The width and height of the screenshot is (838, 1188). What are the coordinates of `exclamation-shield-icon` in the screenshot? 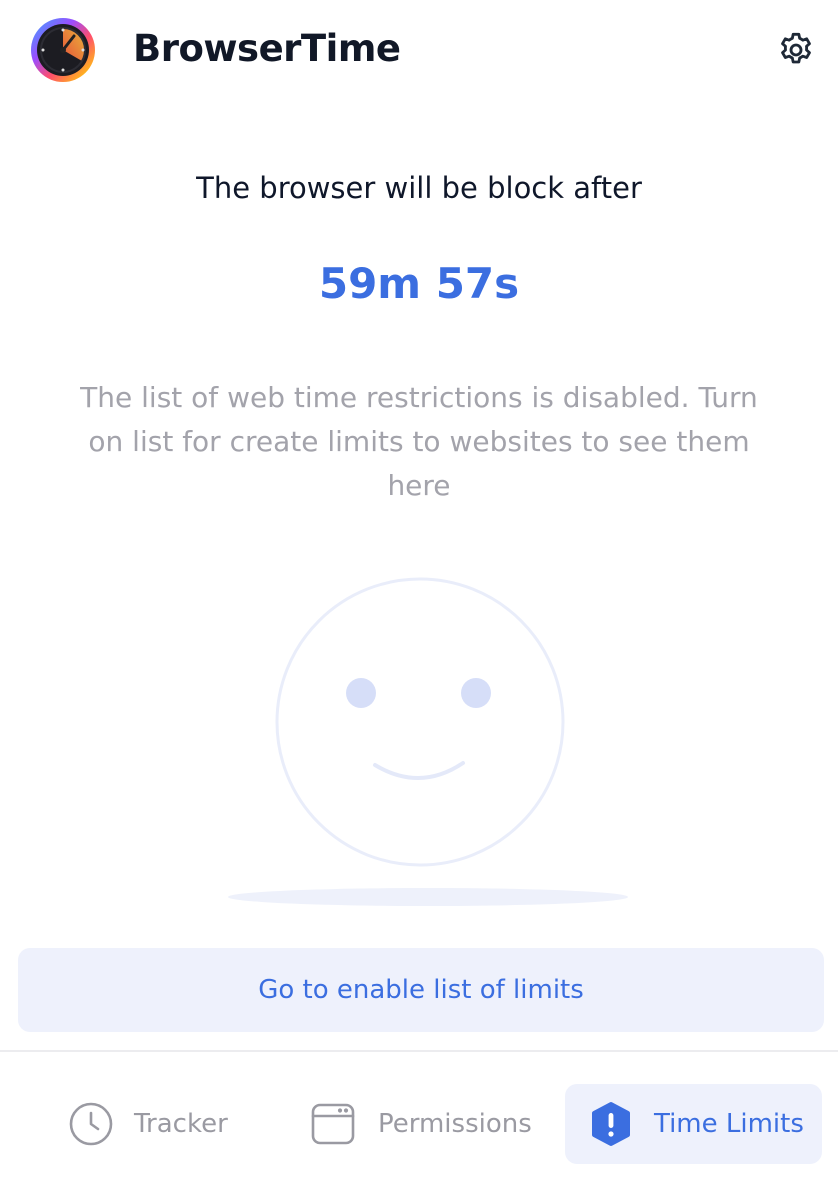 It's located at (611, 1124).